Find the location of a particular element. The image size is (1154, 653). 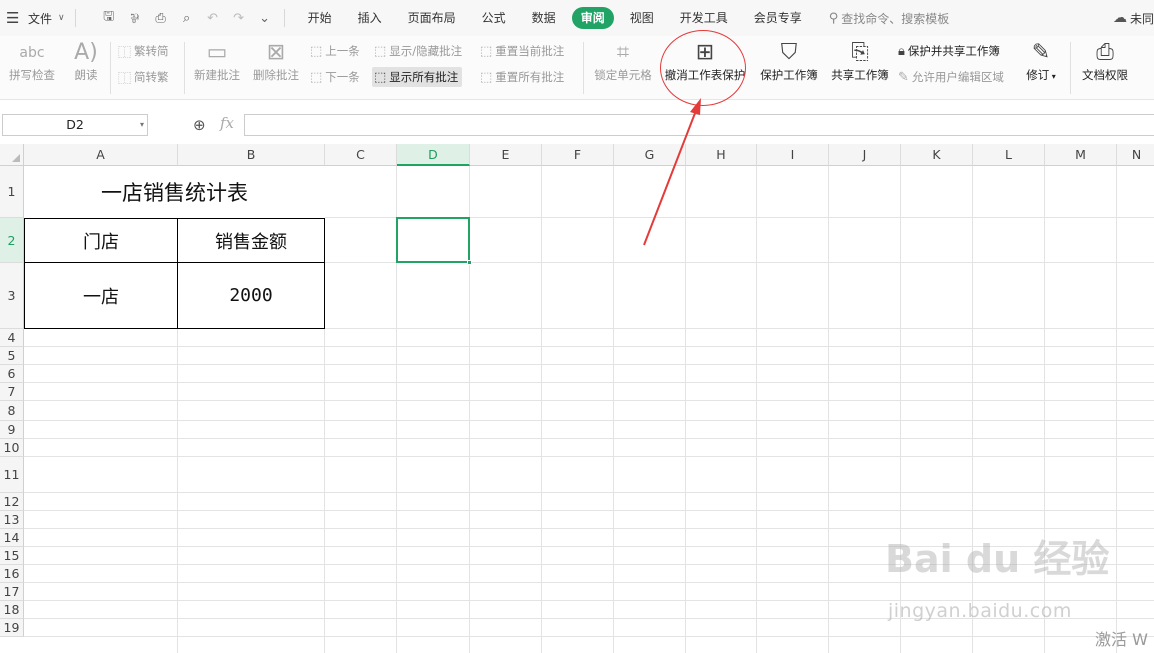

delete-comment-button: ⊠ 删除批注 is located at coordinates (276, 61).